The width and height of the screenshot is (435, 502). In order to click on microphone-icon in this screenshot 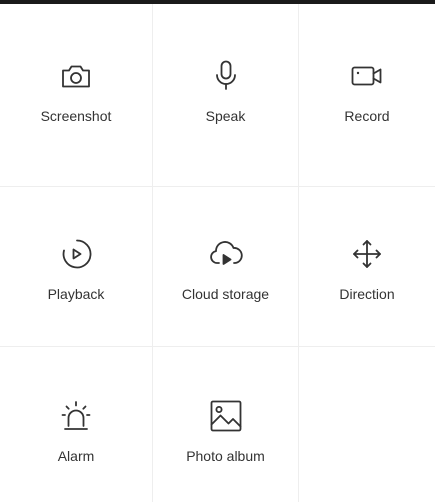, I will do `click(226, 76)`.